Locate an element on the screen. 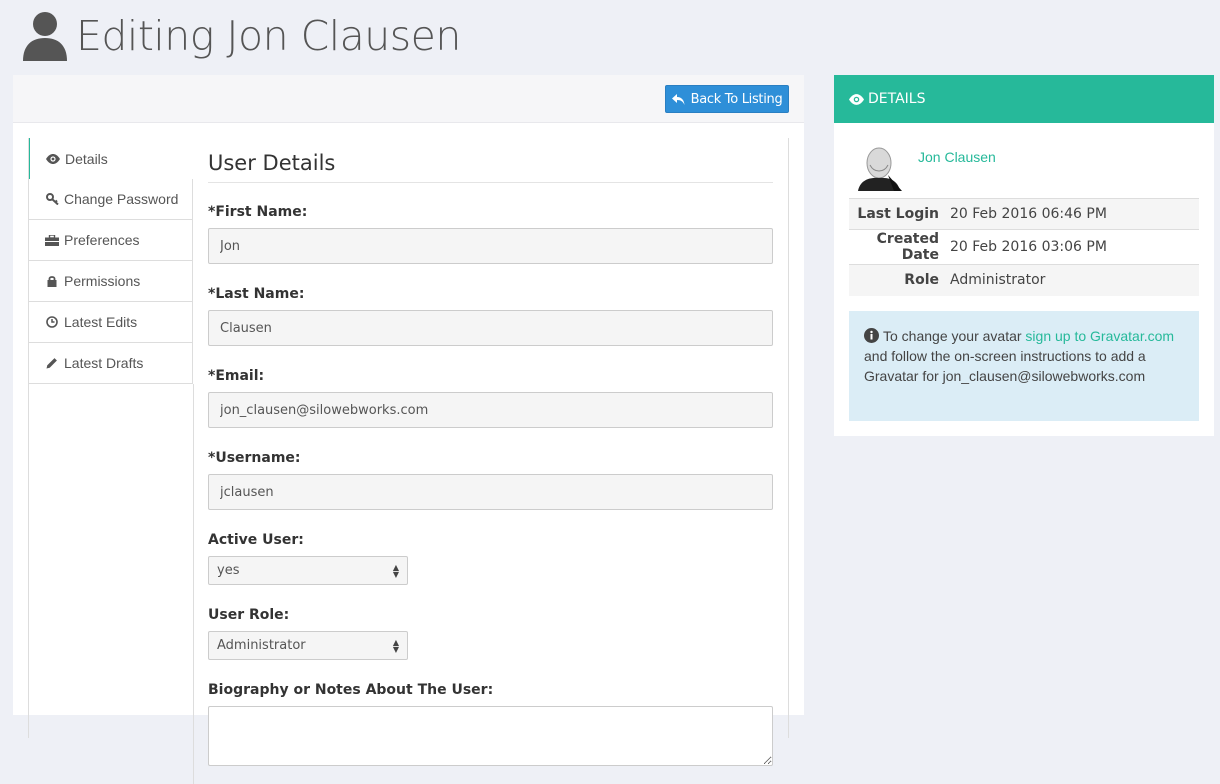 The image size is (1220, 784). username-input is located at coordinates (490, 492).